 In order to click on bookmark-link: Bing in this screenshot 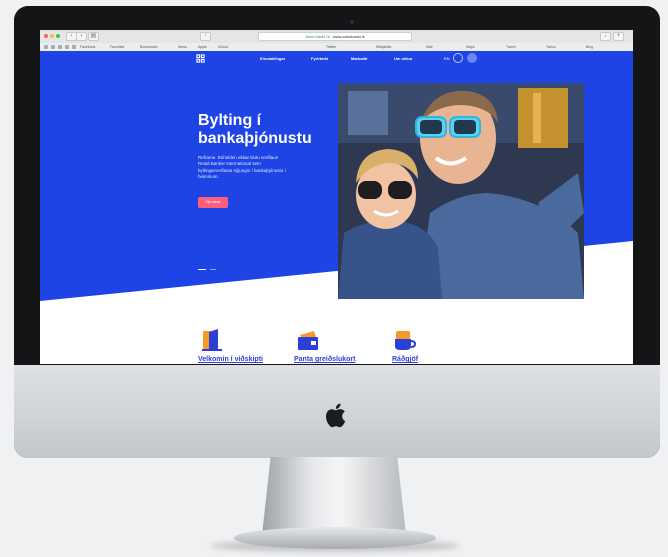, I will do `click(589, 47)`.